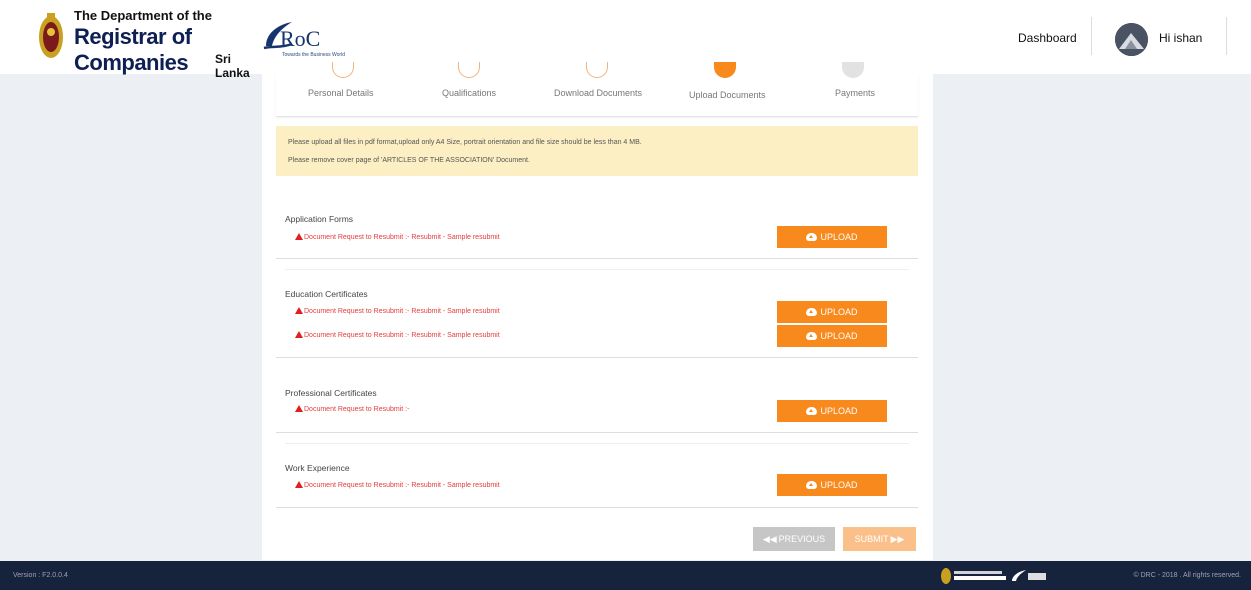 This screenshot has height=590, width=1251. Describe the element at coordinates (319, 219) in the screenshot. I see `section-title: Application Forms` at that location.